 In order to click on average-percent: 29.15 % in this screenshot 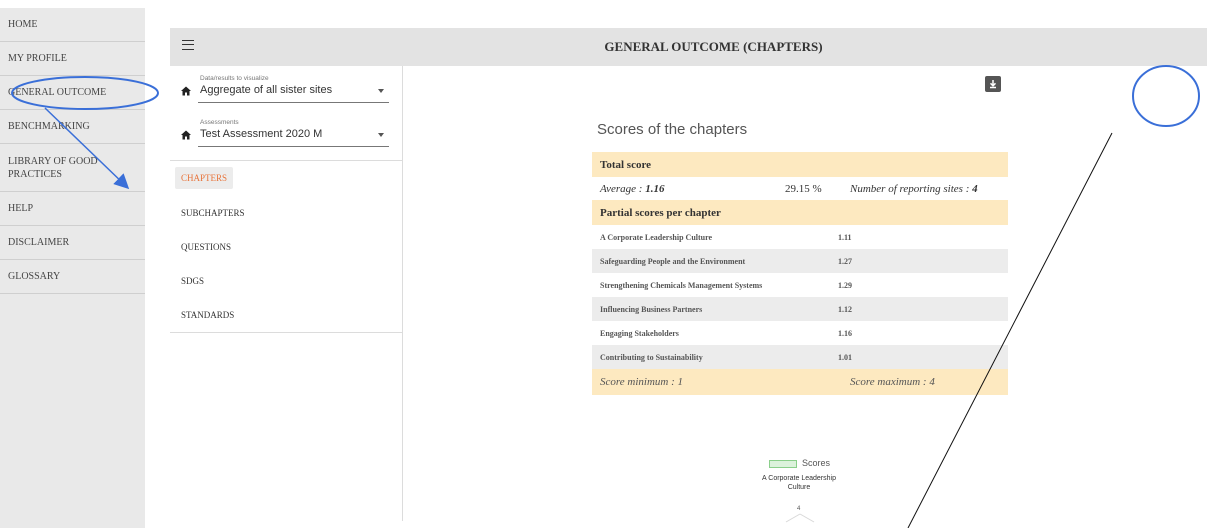, I will do `click(803, 188)`.